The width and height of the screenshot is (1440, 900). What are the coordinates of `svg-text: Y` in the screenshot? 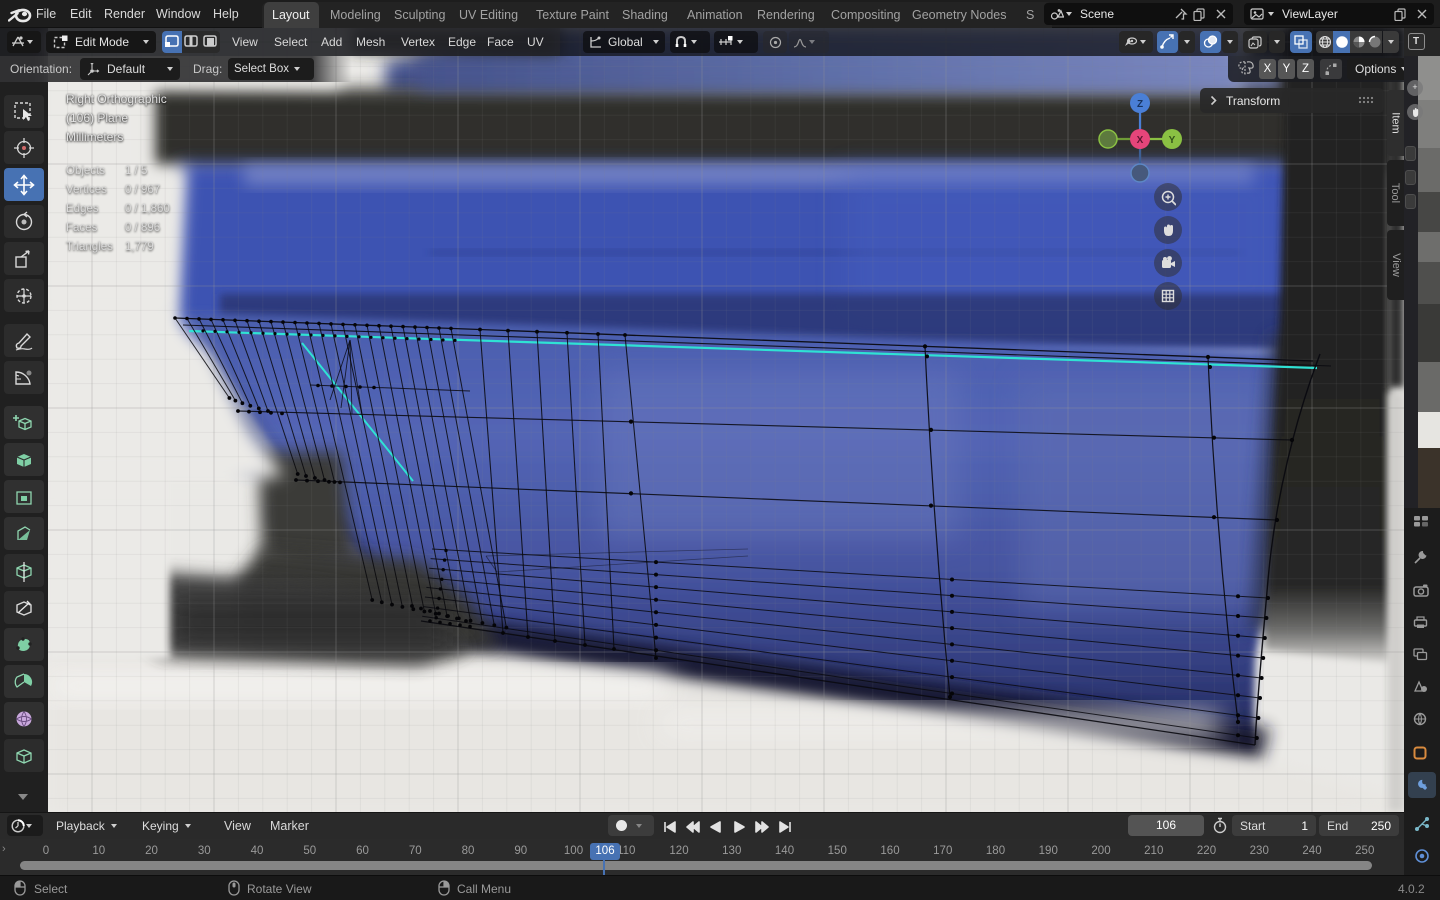 It's located at (1172, 140).